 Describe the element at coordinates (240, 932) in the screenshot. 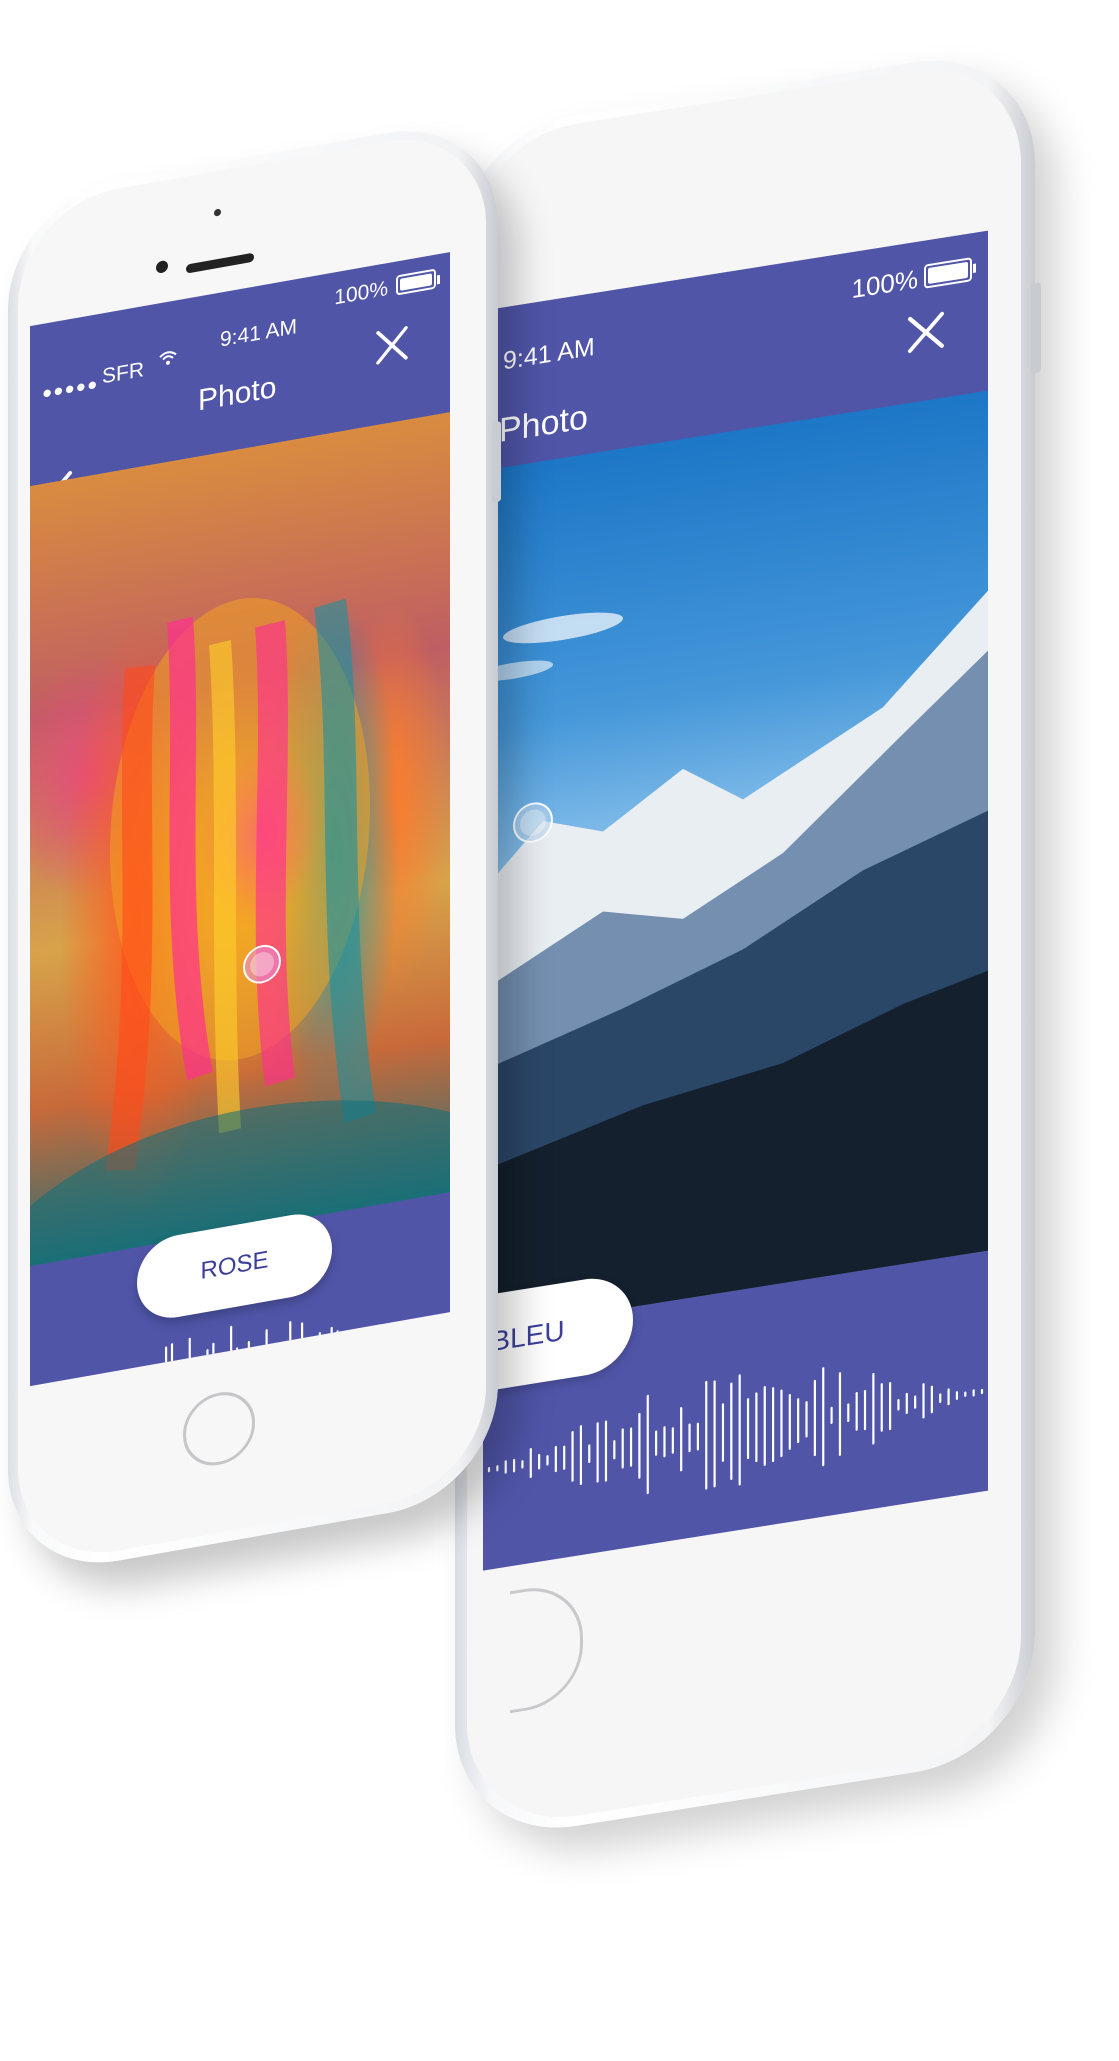

I see `painted-face-illustration` at that location.